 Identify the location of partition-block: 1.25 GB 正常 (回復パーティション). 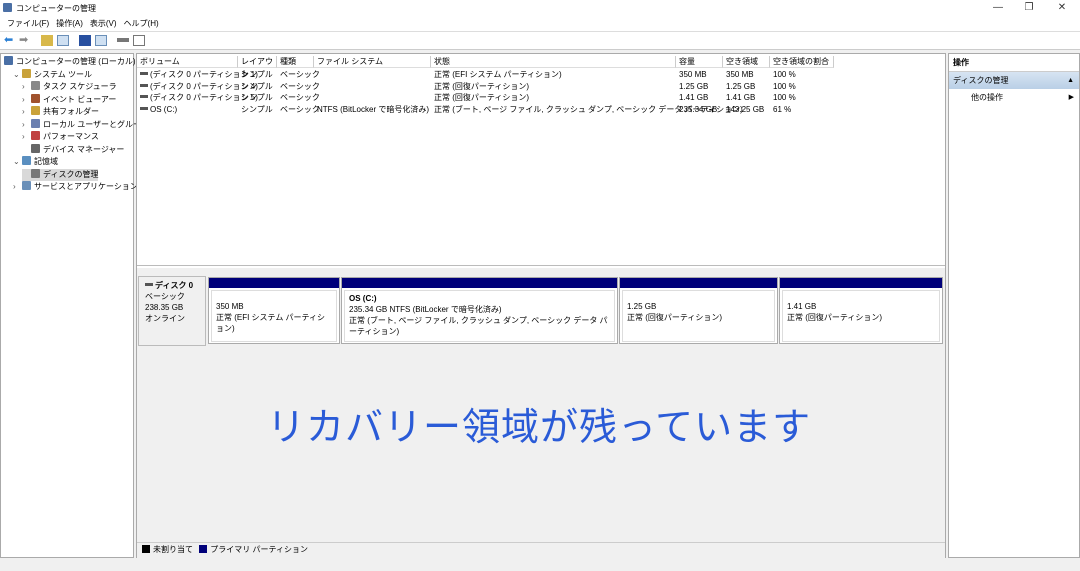
(698, 310).